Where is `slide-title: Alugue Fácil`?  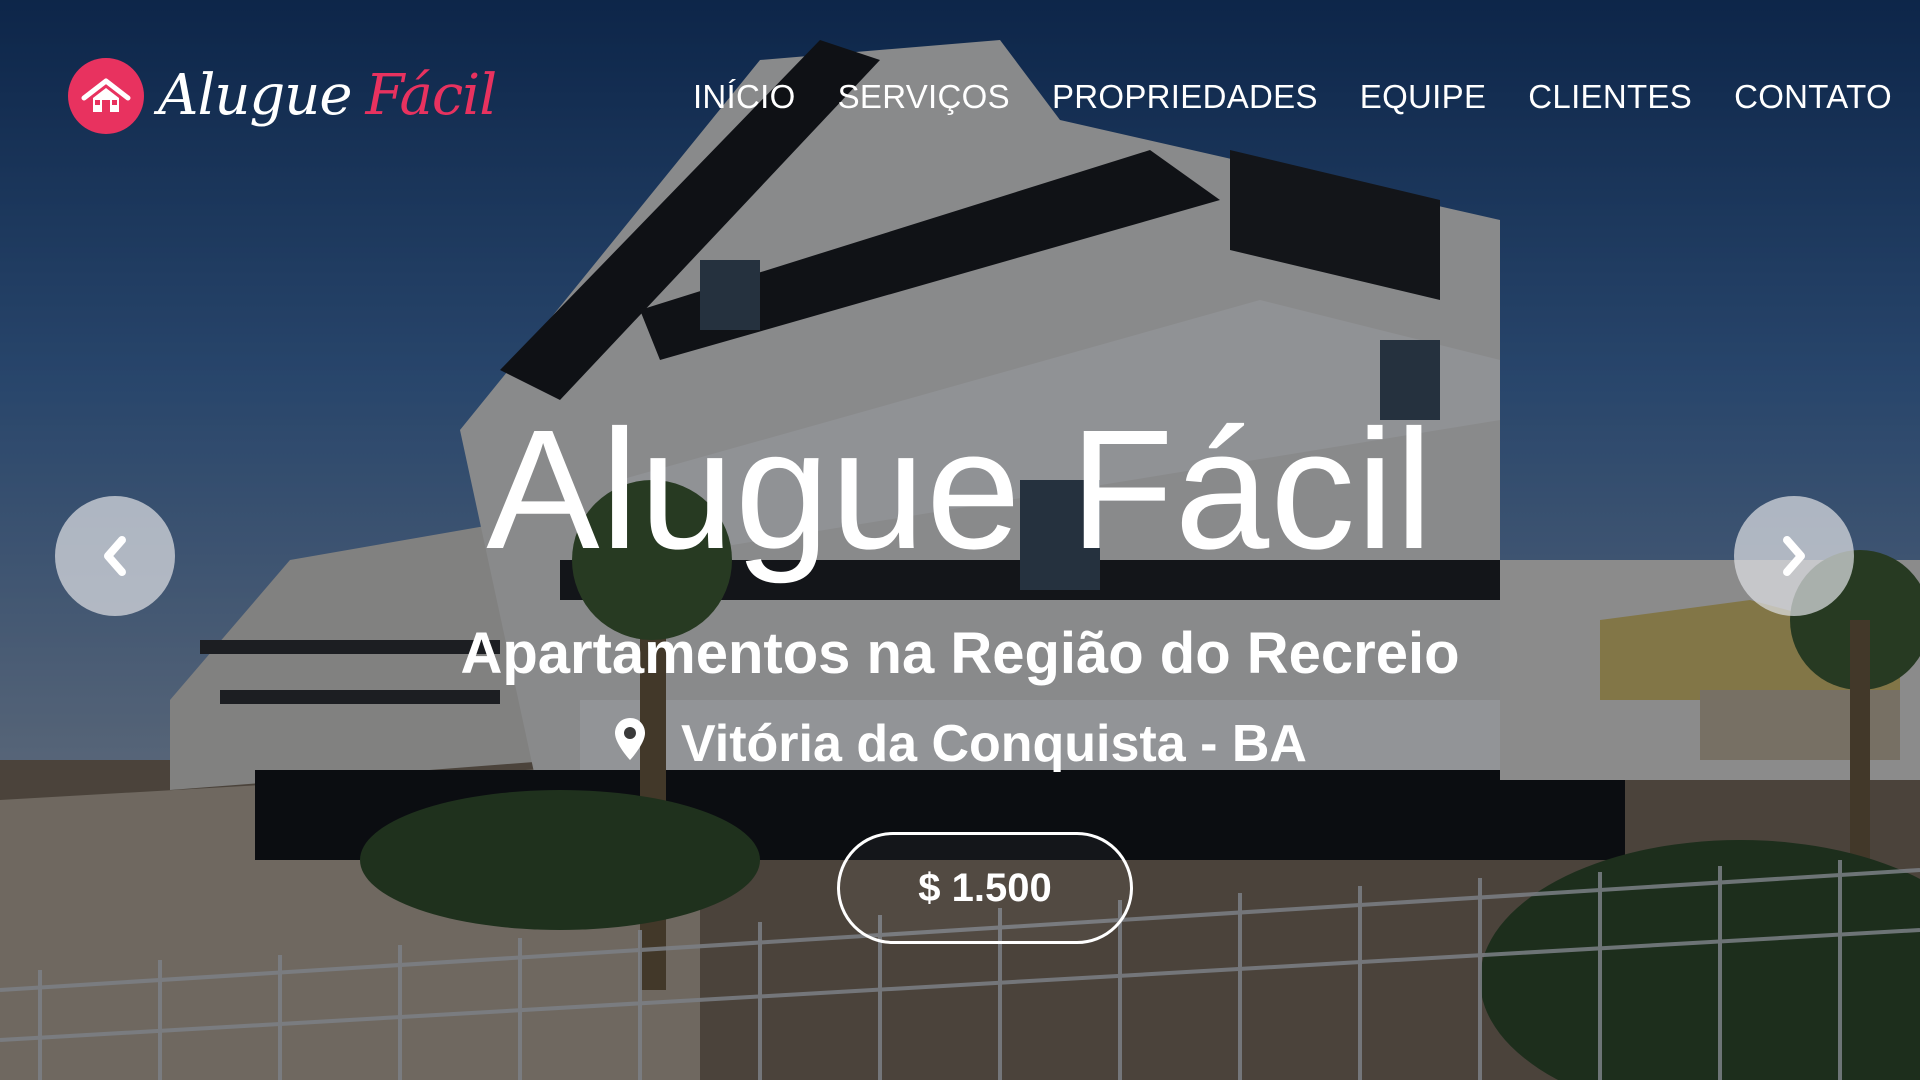
slide-title: Alugue Fácil is located at coordinates (960, 490).